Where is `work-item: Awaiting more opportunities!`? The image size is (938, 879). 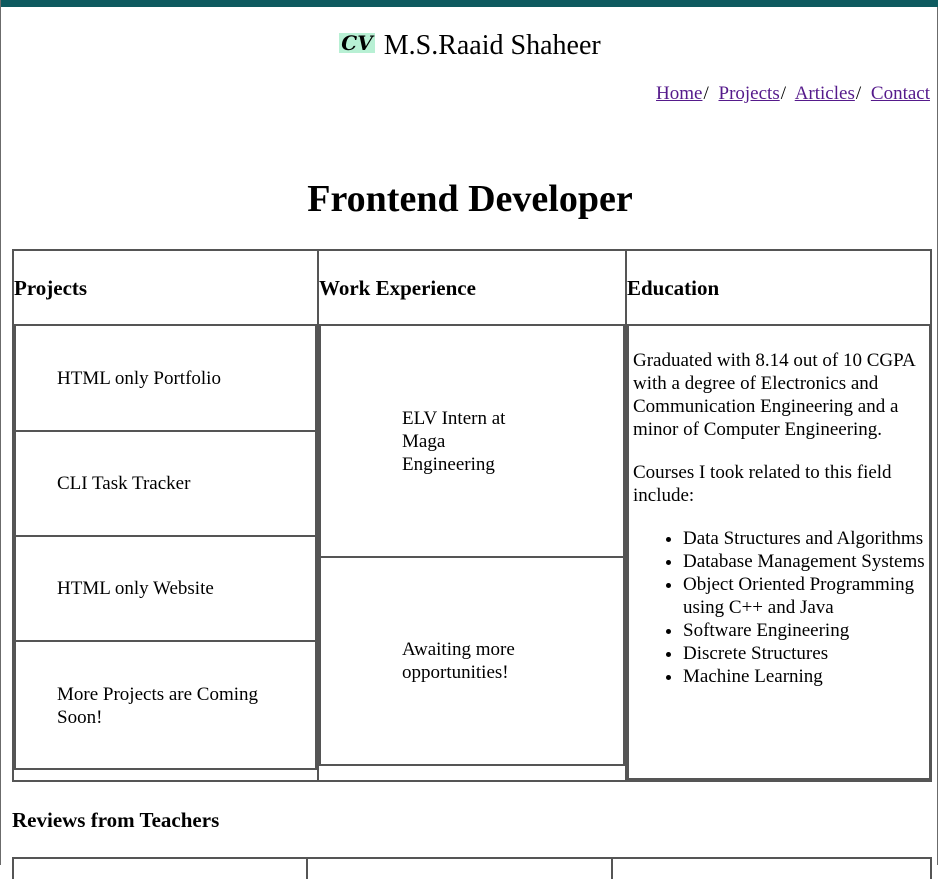
work-item: Awaiting more opportunities! is located at coordinates (458, 661).